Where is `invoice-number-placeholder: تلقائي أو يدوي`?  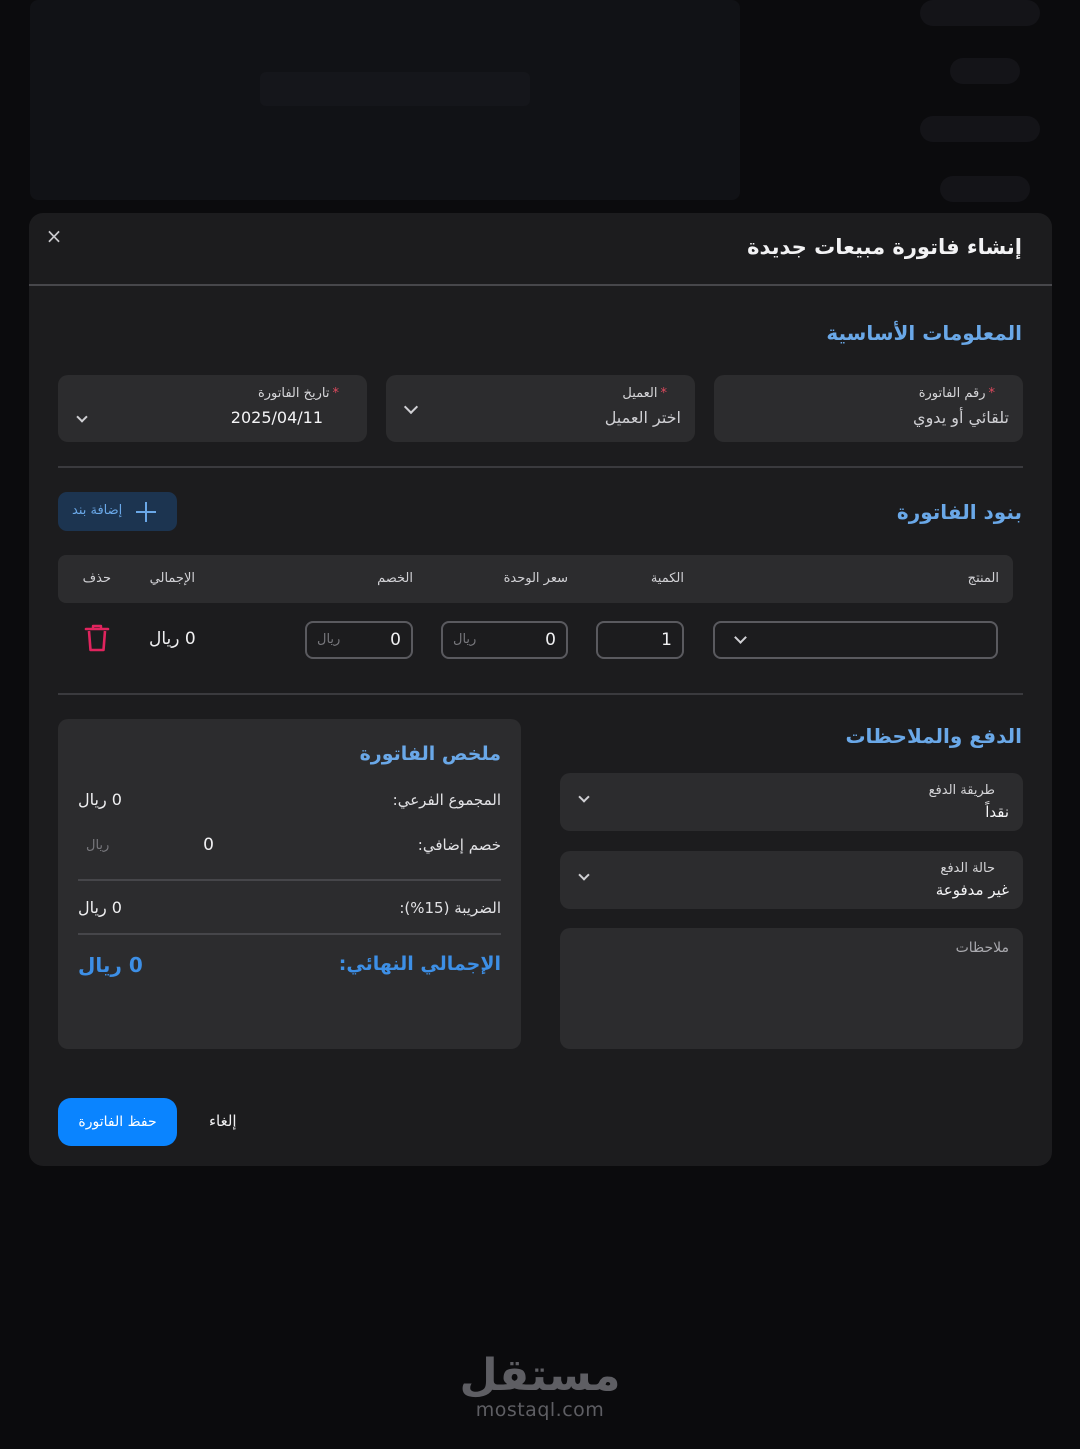
invoice-number-placeholder: تلقائي أو يدوي is located at coordinates (961, 417).